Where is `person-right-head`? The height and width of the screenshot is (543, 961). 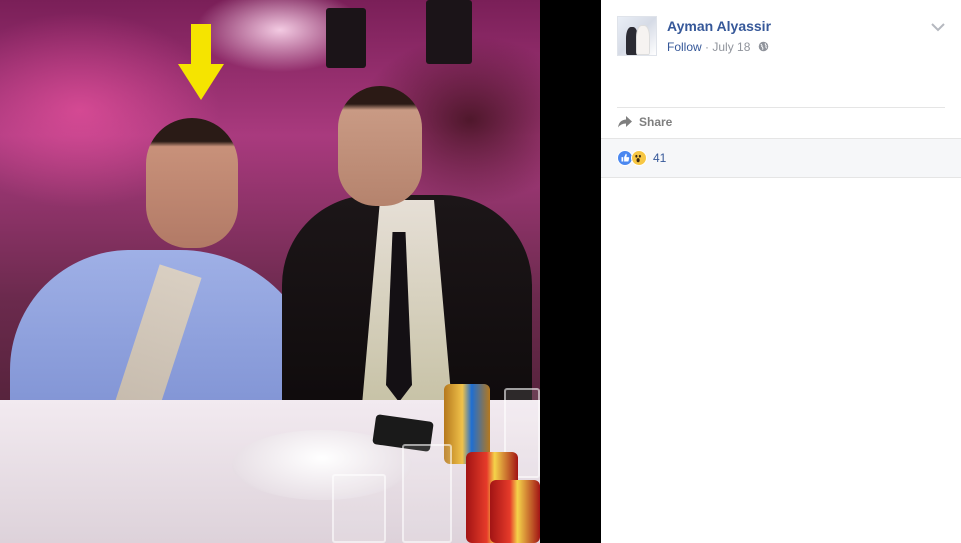
person-right-head is located at coordinates (380, 146).